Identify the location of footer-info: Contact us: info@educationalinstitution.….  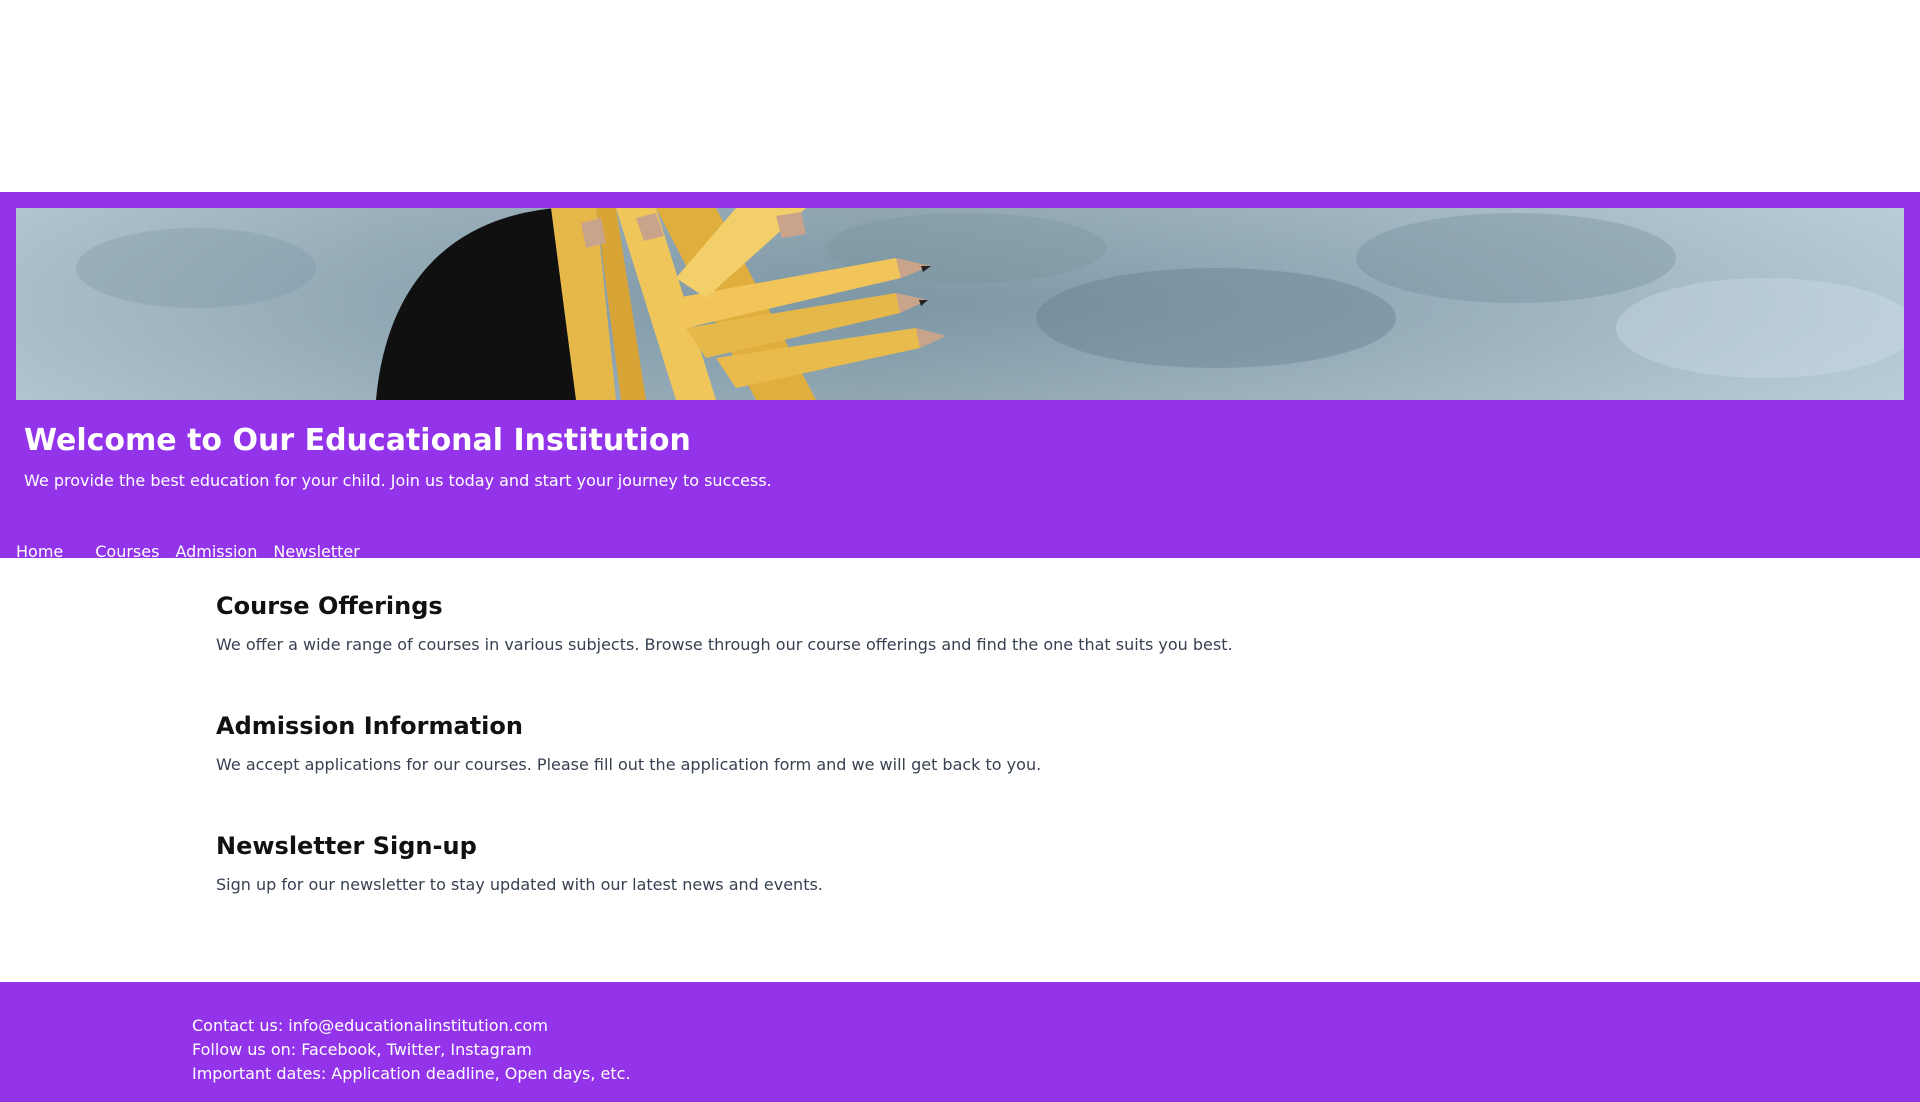
(411, 1050).